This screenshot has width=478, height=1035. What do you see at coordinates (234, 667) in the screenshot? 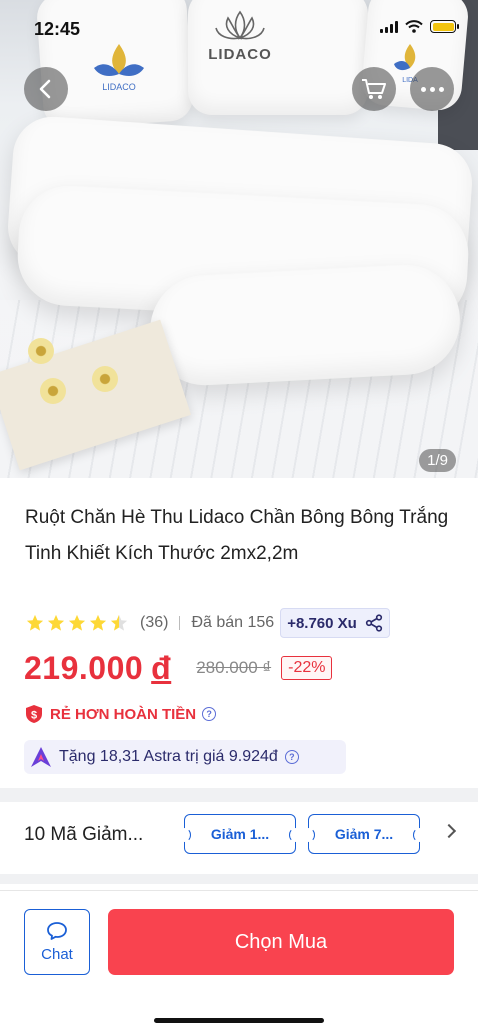
I see `original-price: 280.000 ₫` at bounding box center [234, 667].